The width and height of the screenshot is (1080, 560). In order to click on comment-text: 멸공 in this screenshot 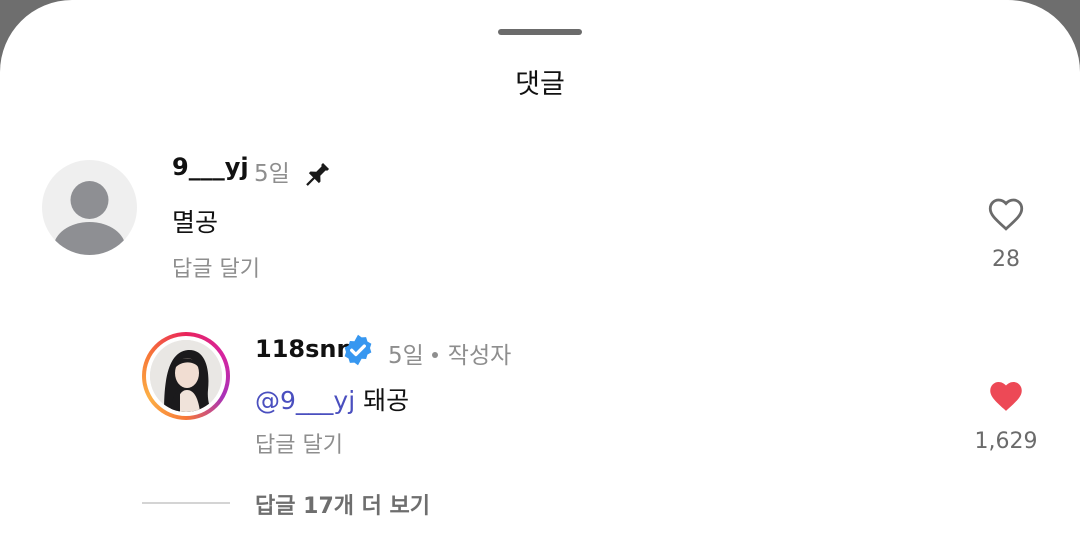, I will do `click(195, 222)`.